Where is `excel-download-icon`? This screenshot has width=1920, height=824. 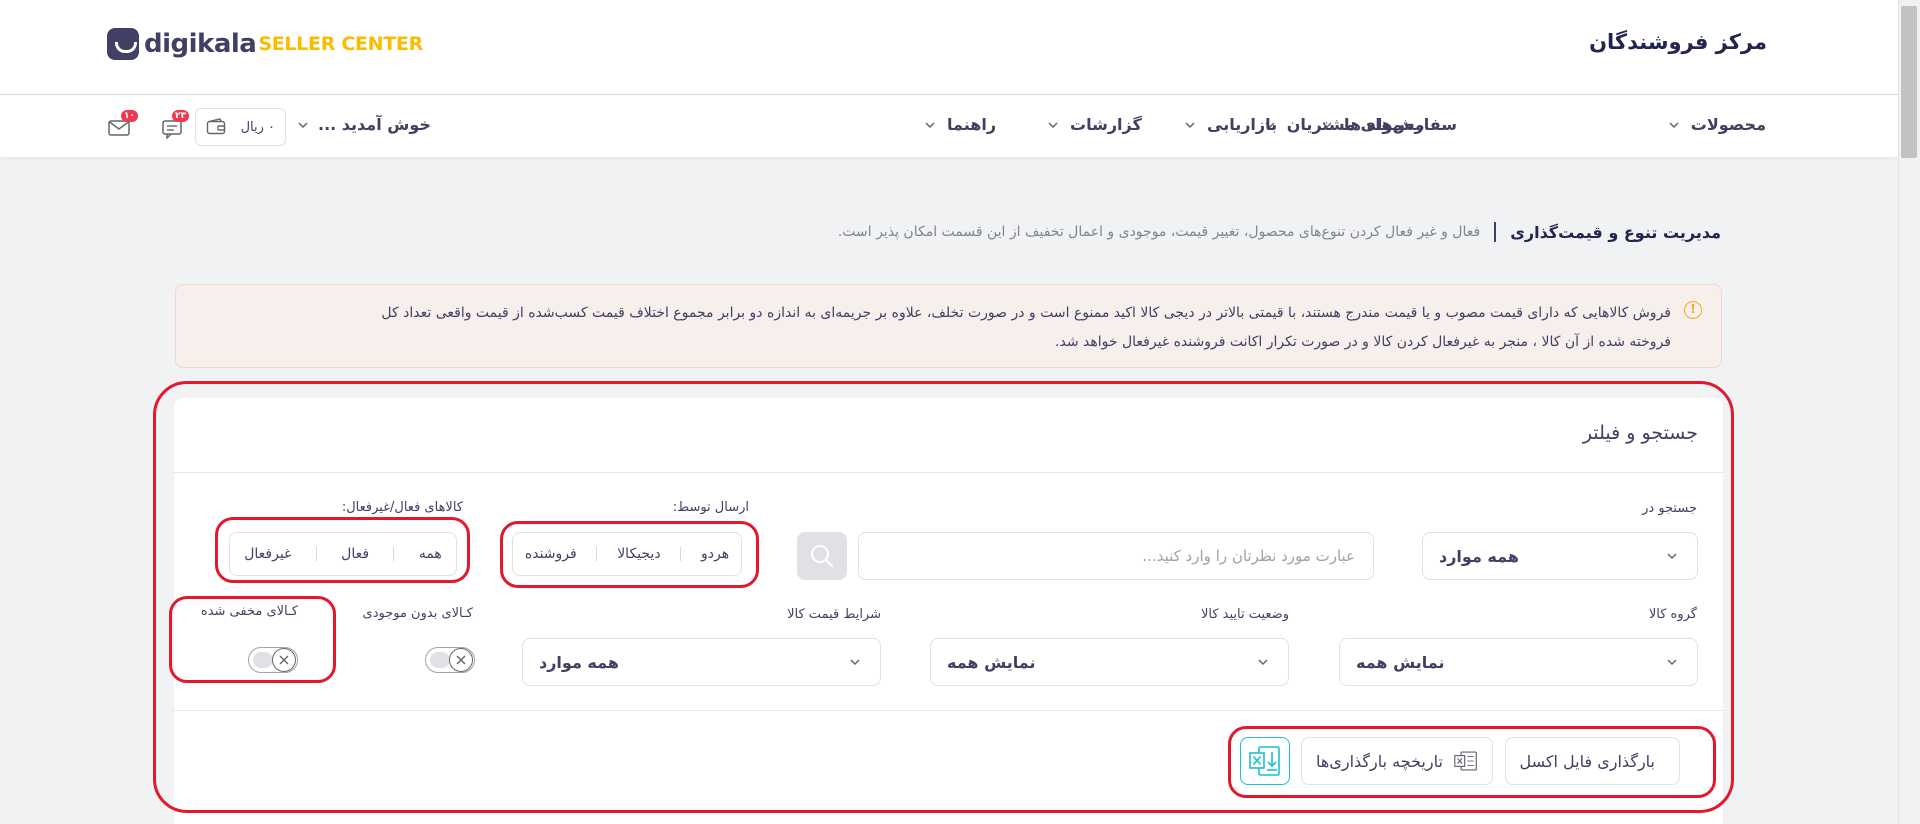
excel-download-icon is located at coordinates (1264, 761).